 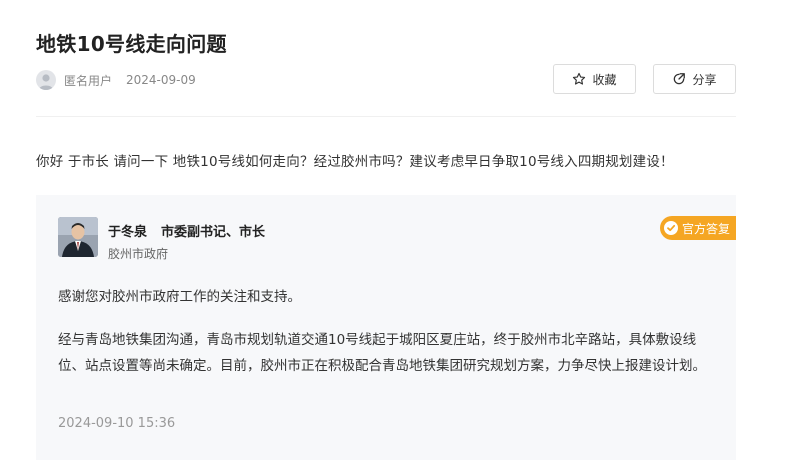 What do you see at coordinates (46, 80) in the screenshot?
I see `user-icon` at bounding box center [46, 80].